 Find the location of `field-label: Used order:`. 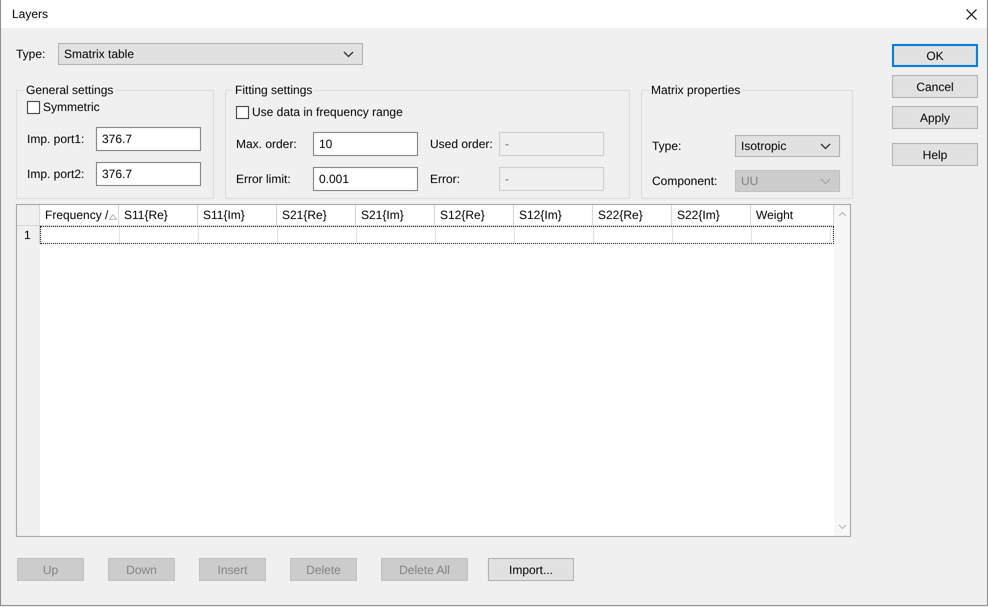

field-label: Used order: is located at coordinates (461, 144).